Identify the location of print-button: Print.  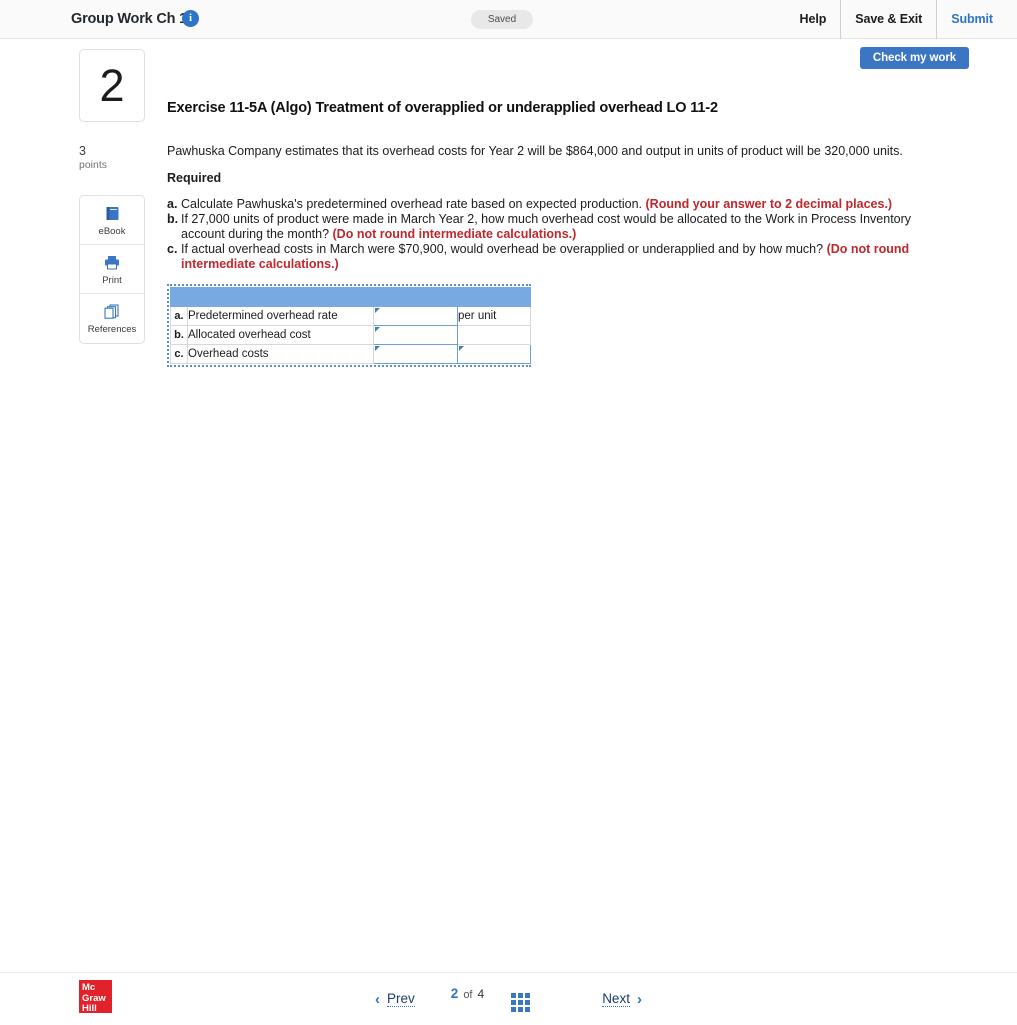
(112, 269).